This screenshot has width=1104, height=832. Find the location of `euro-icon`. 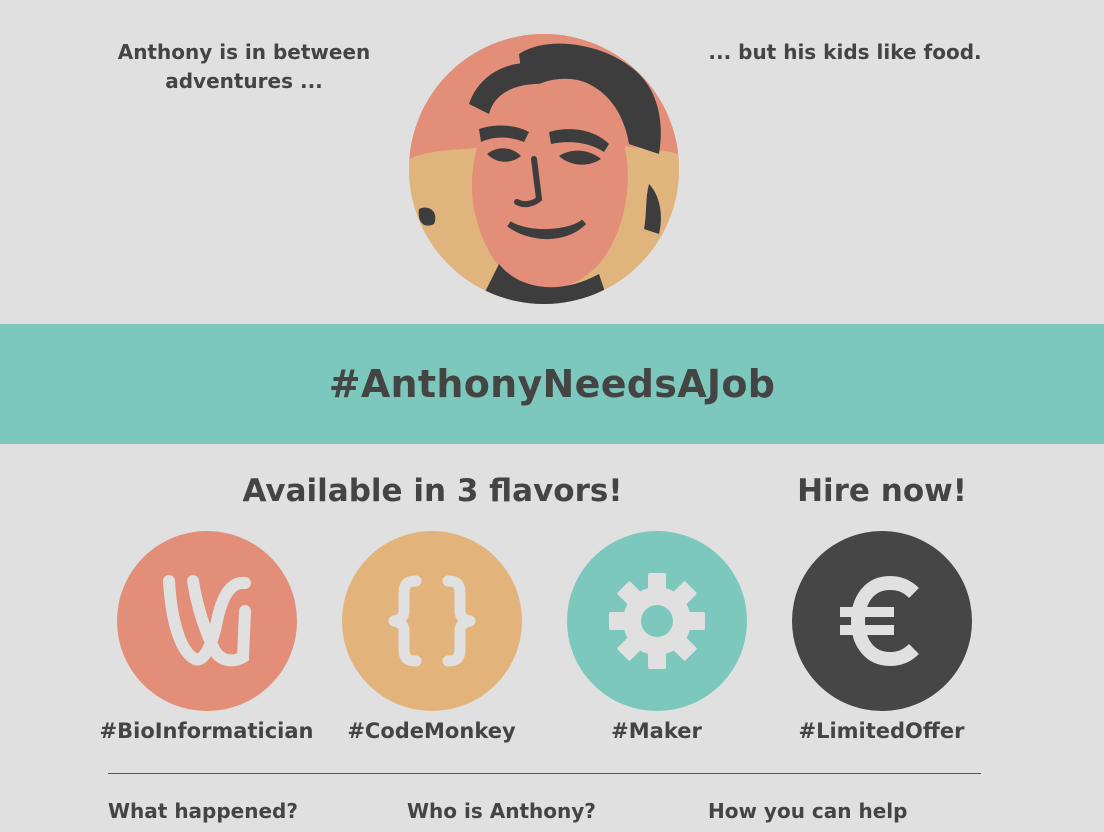

euro-icon is located at coordinates (879, 621).